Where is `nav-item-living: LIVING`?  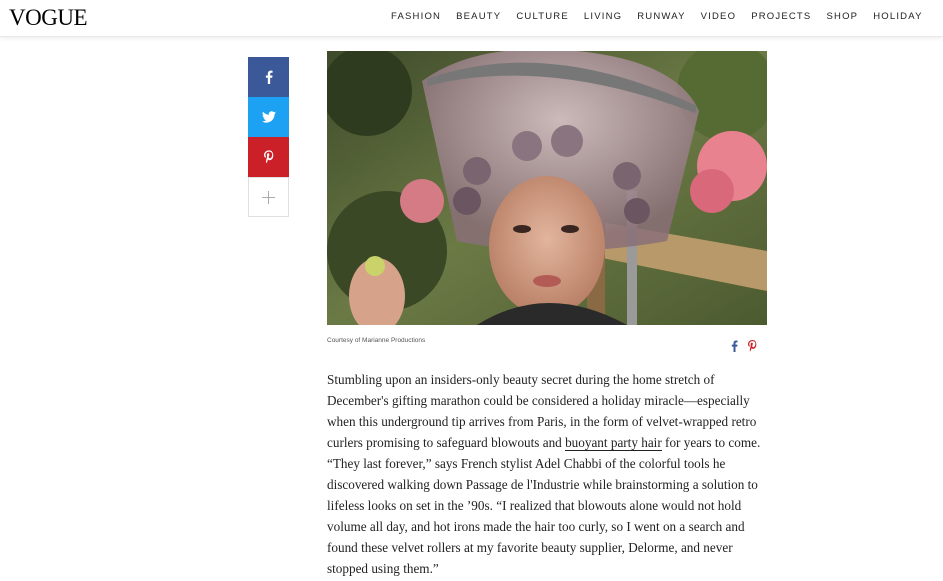 nav-item-living: LIVING is located at coordinates (603, 16).